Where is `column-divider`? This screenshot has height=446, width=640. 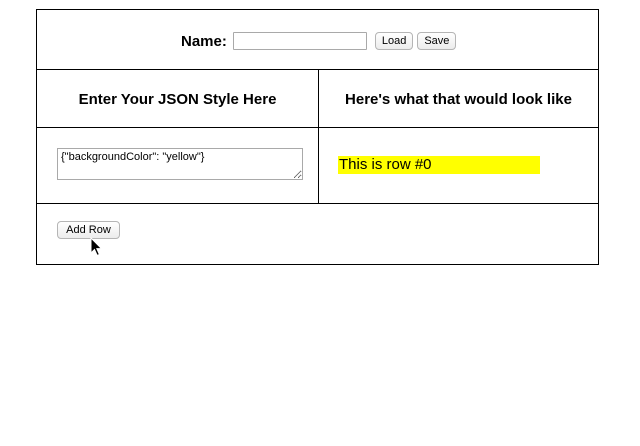 column-divider is located at coordinates (318, 137).